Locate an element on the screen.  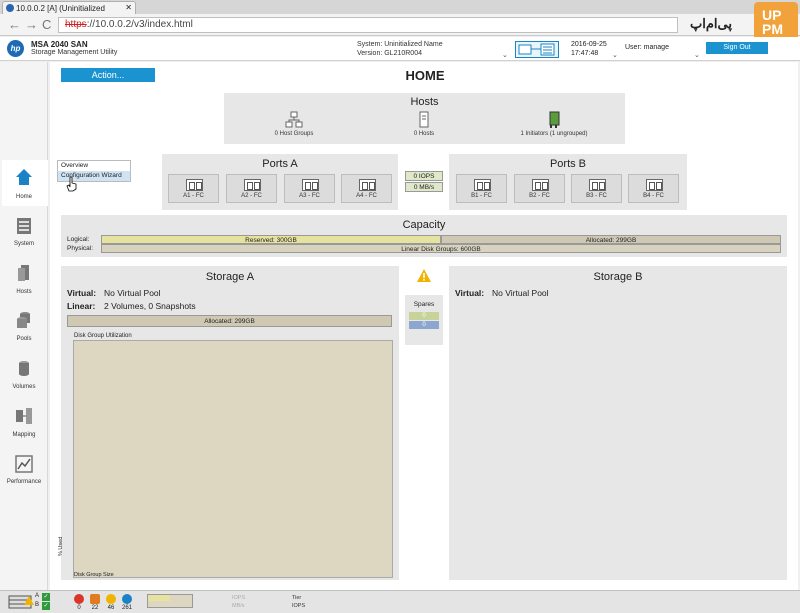
port-label: B4 - FC is located at coordinates (653, 196).